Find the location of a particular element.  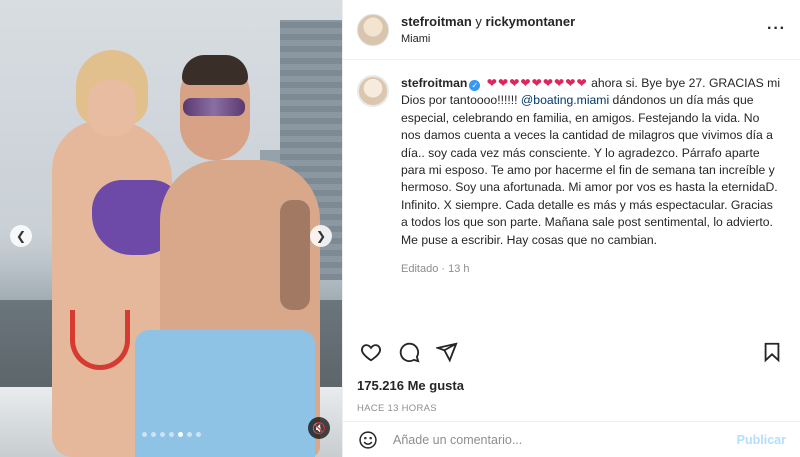

carousel-dots is located at coordinates (171, 434).